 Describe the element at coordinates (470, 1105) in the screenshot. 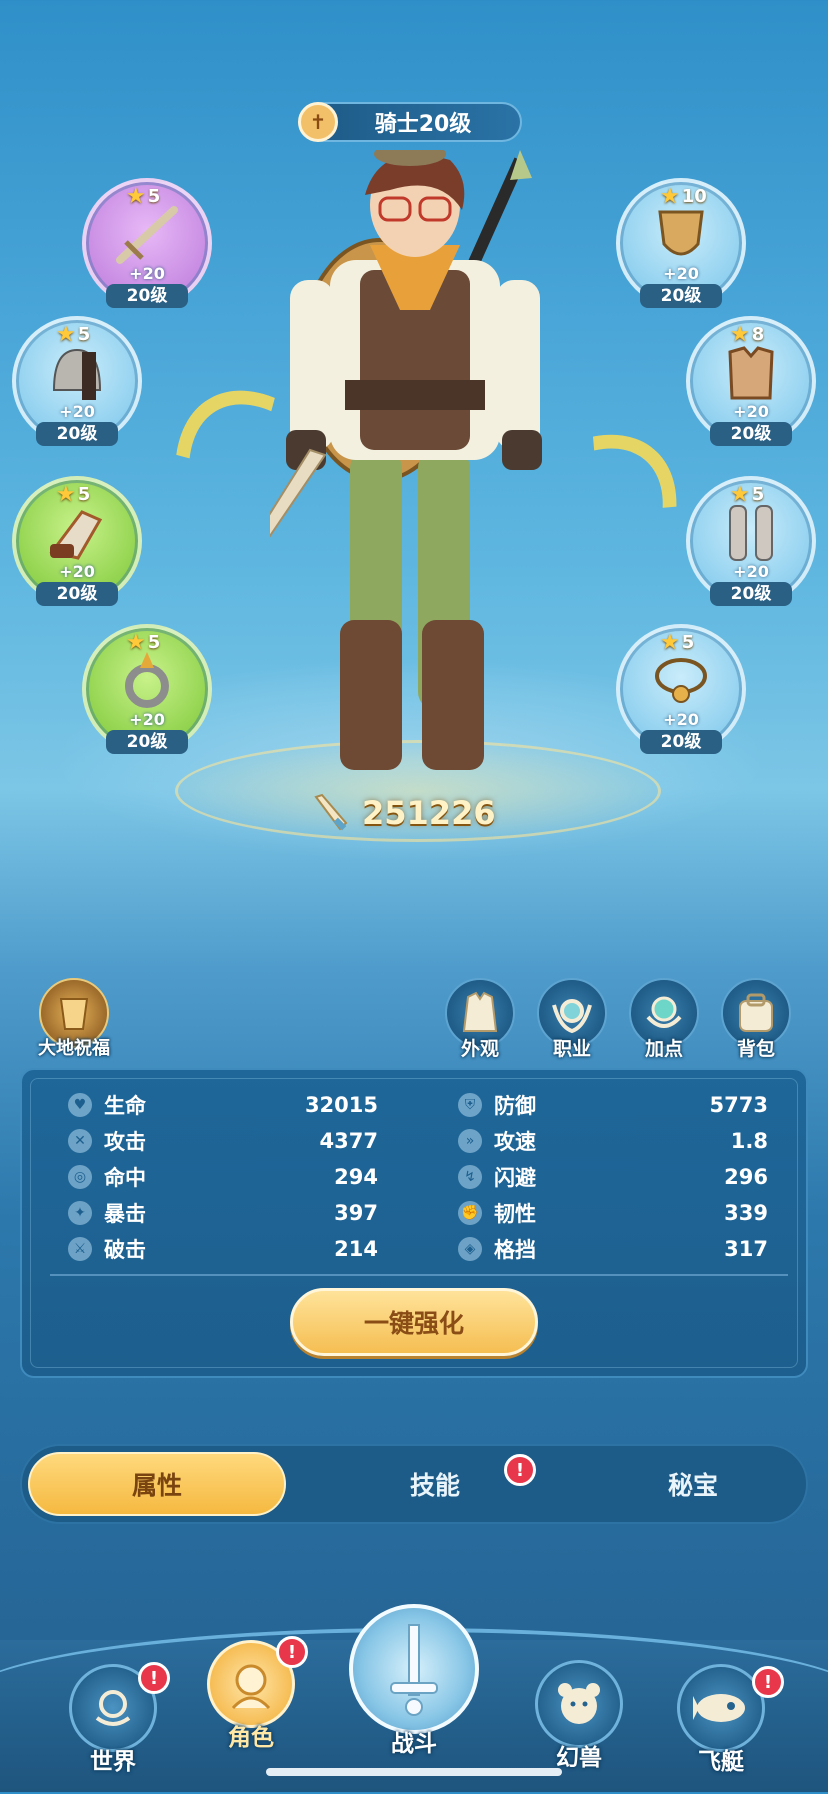

I see `defense-icon: ⛨` at that location.